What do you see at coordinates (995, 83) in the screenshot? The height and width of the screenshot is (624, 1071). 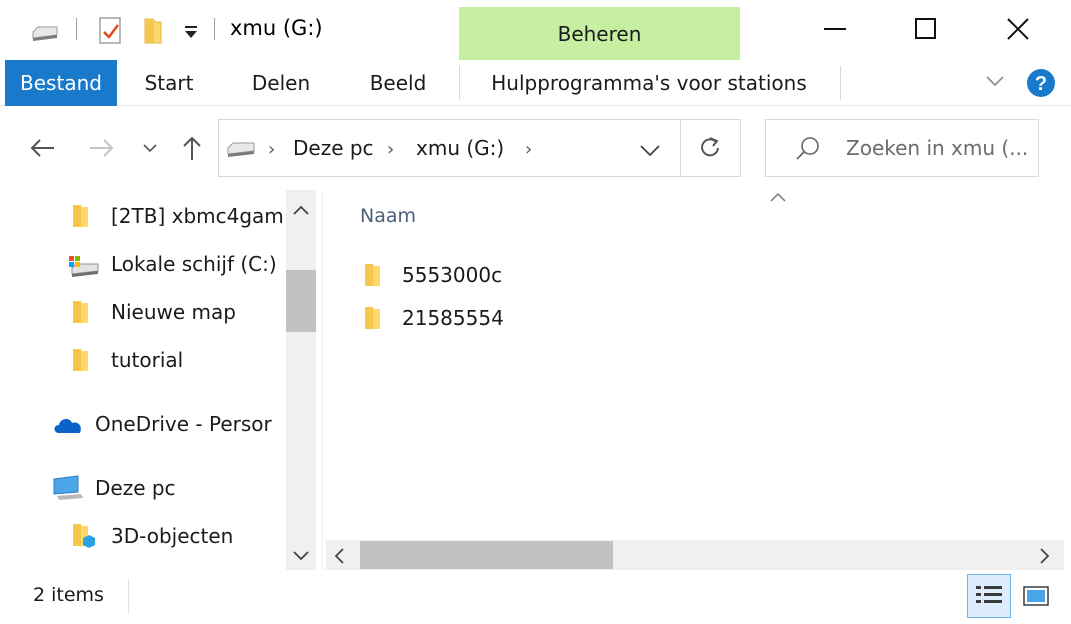 I see `expand-ribbon-icon` at bounding box center [995, 83].